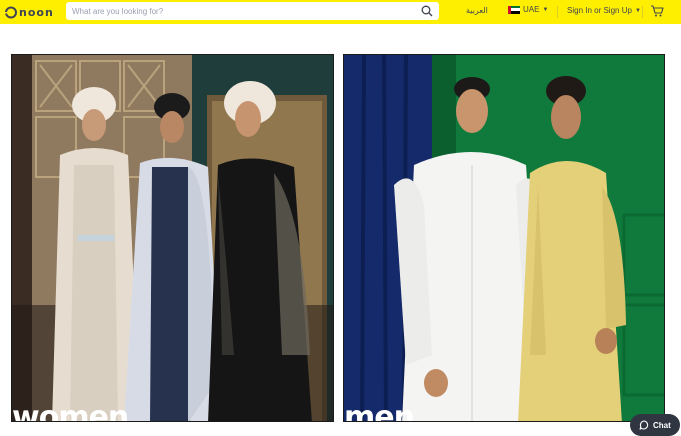  What do you see at coordinates (10, 12) in the screenshot?
I see `noon-logo-icon` at bounding box center [10, 12].